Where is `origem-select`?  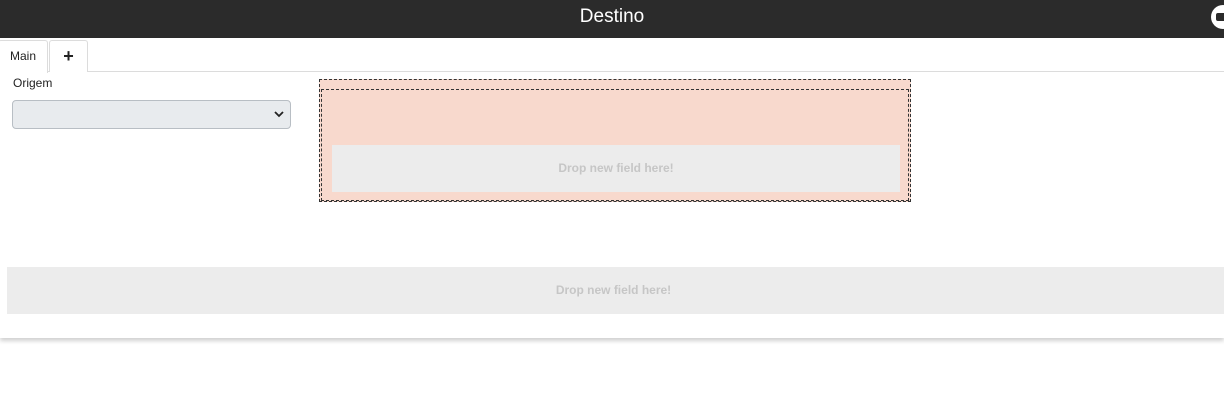 origem-select is located at coordinates (151, 114).